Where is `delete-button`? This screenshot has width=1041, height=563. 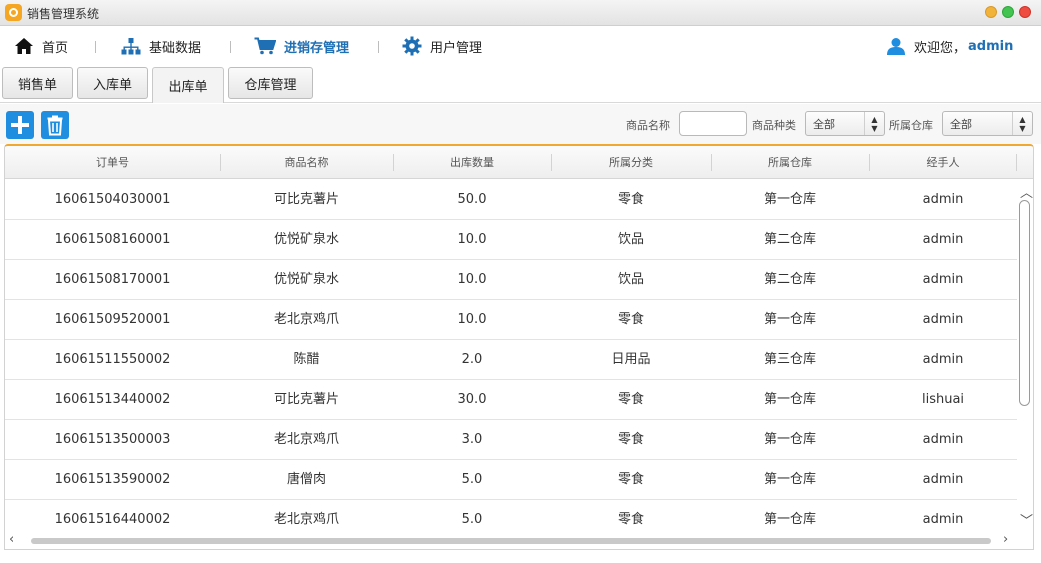 delete-button is located at coordinates (55, 125).